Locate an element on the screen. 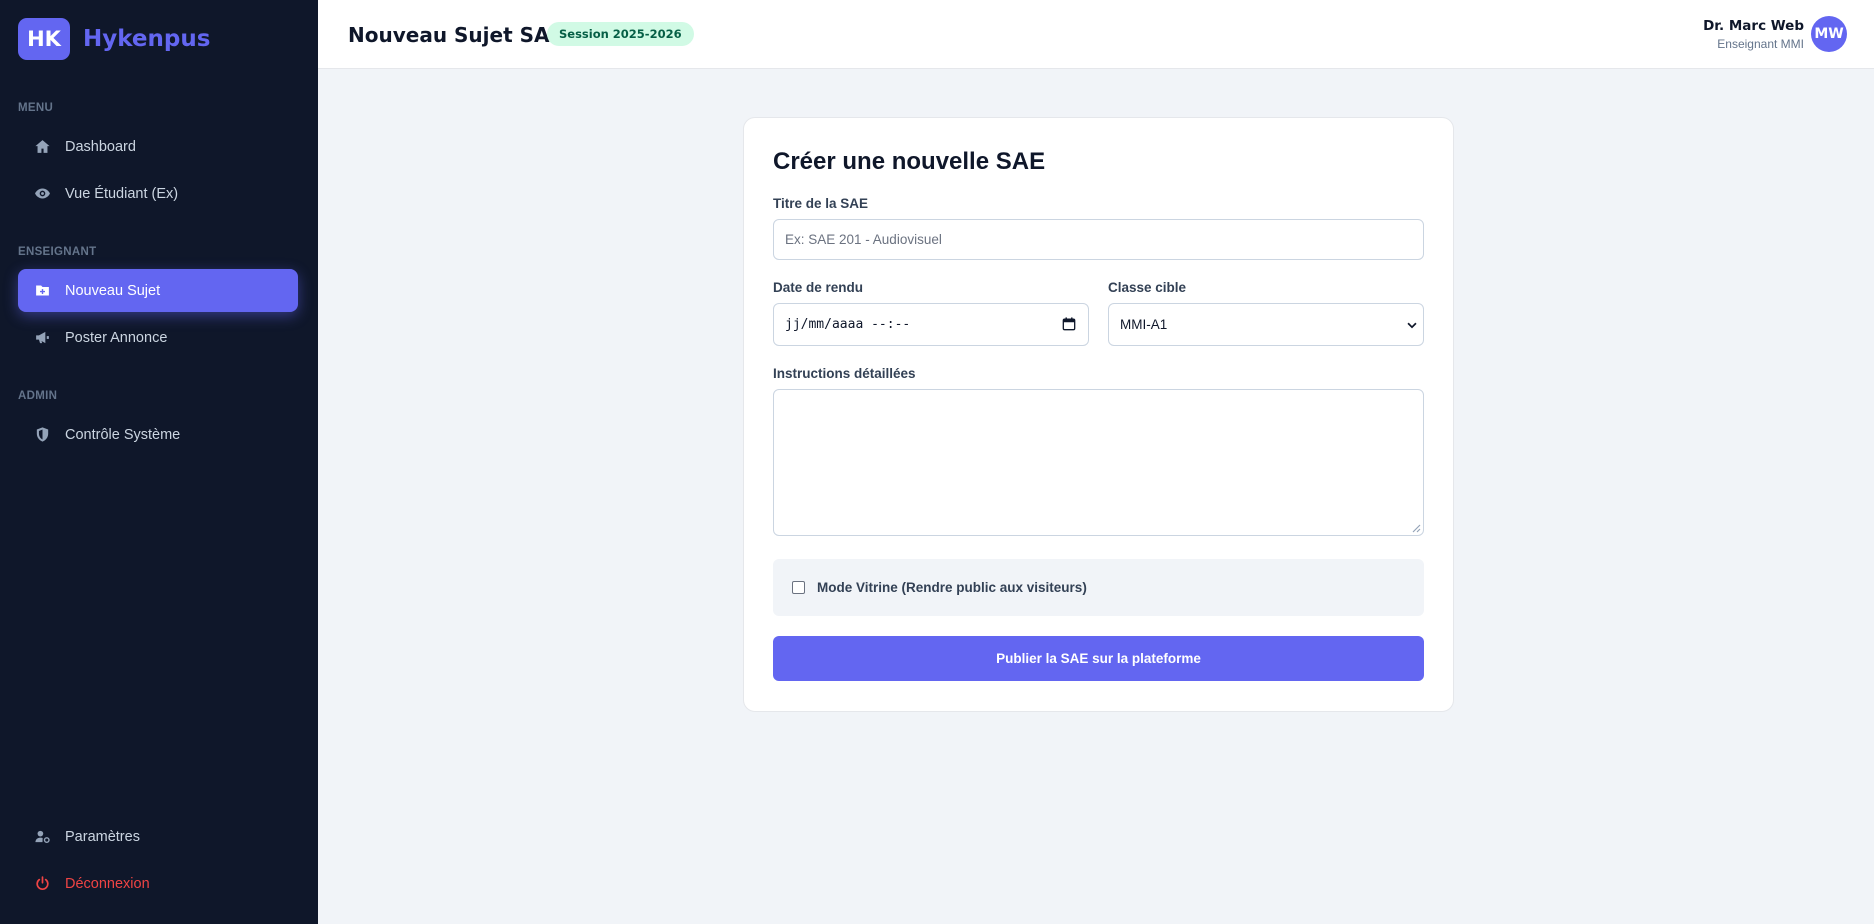 The width and height of the screenshot is (1874, 924). sidebar-item-dashboard: Dashboard is located at coordinates (158, 146).